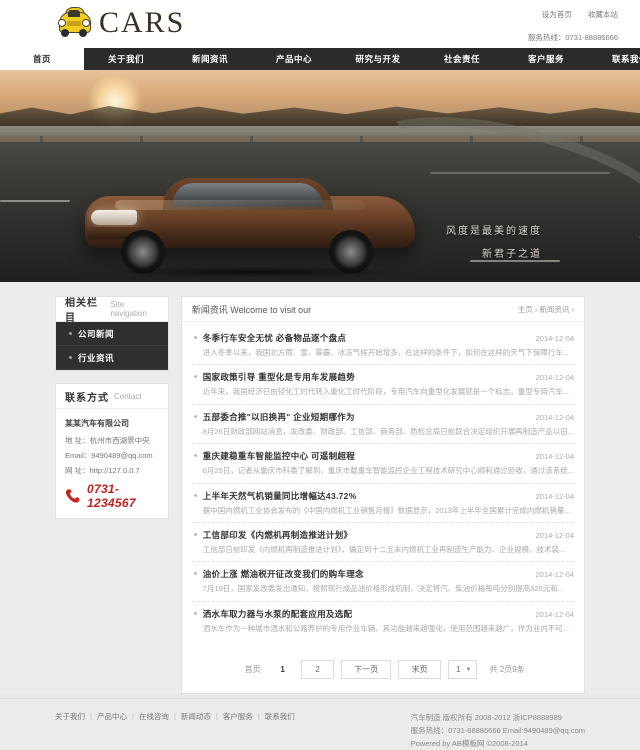 This screenshot has height=750, width=640. Describe the element at coordinates (469, 744) in the screenshot. I see `footer-powered: Powered by AB模板网 ©2008-2014` at that location.